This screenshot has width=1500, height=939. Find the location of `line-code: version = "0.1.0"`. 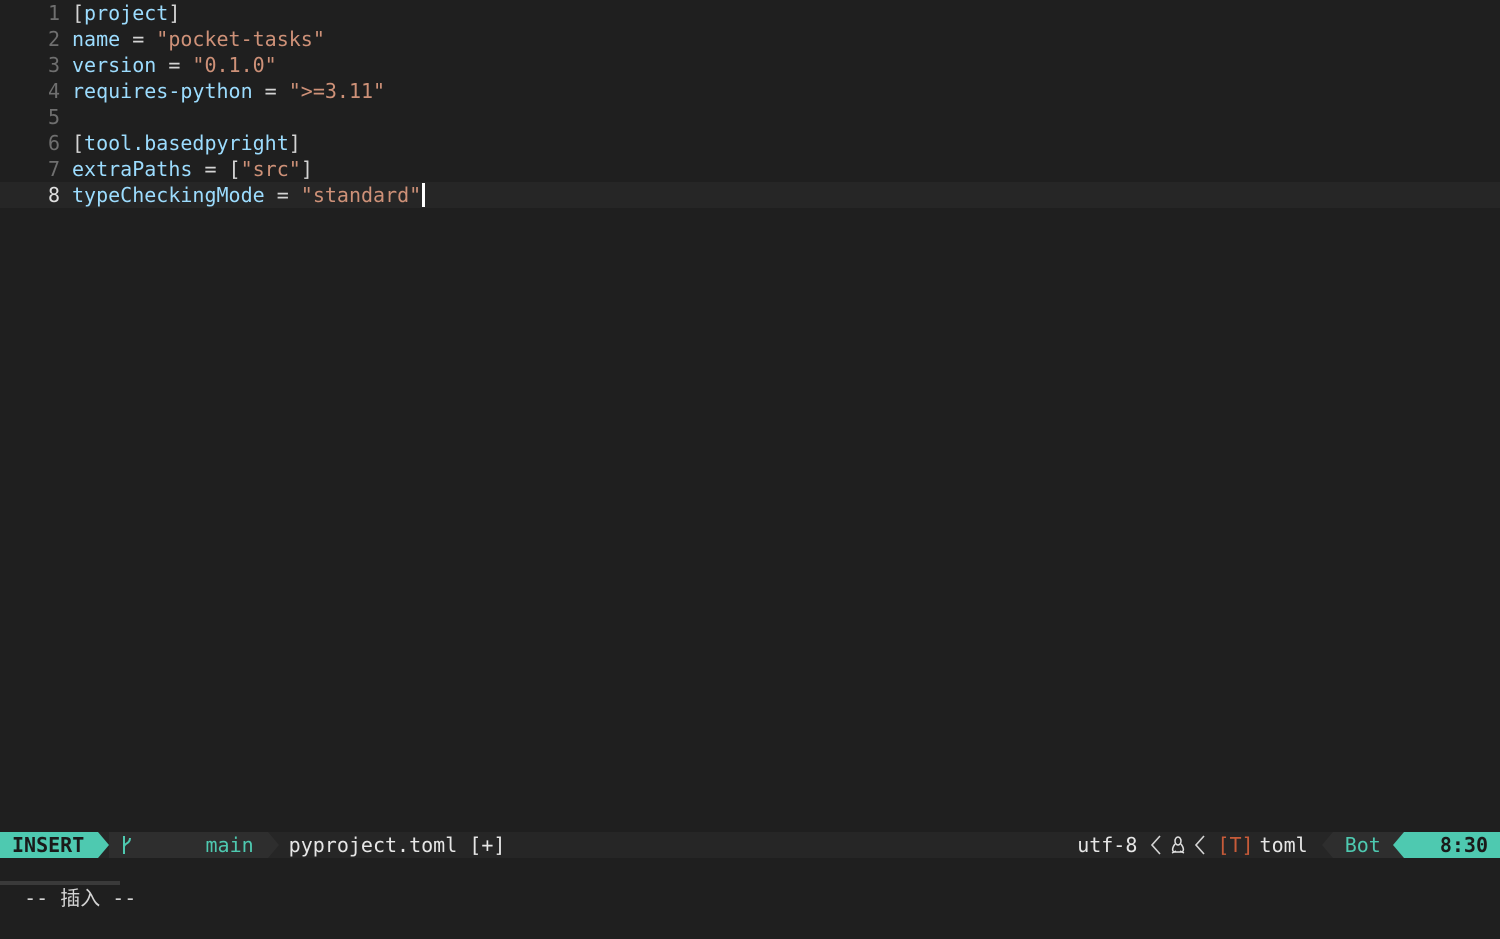

line-code: version = "0.1.0" is located at coordinates (174, 65).